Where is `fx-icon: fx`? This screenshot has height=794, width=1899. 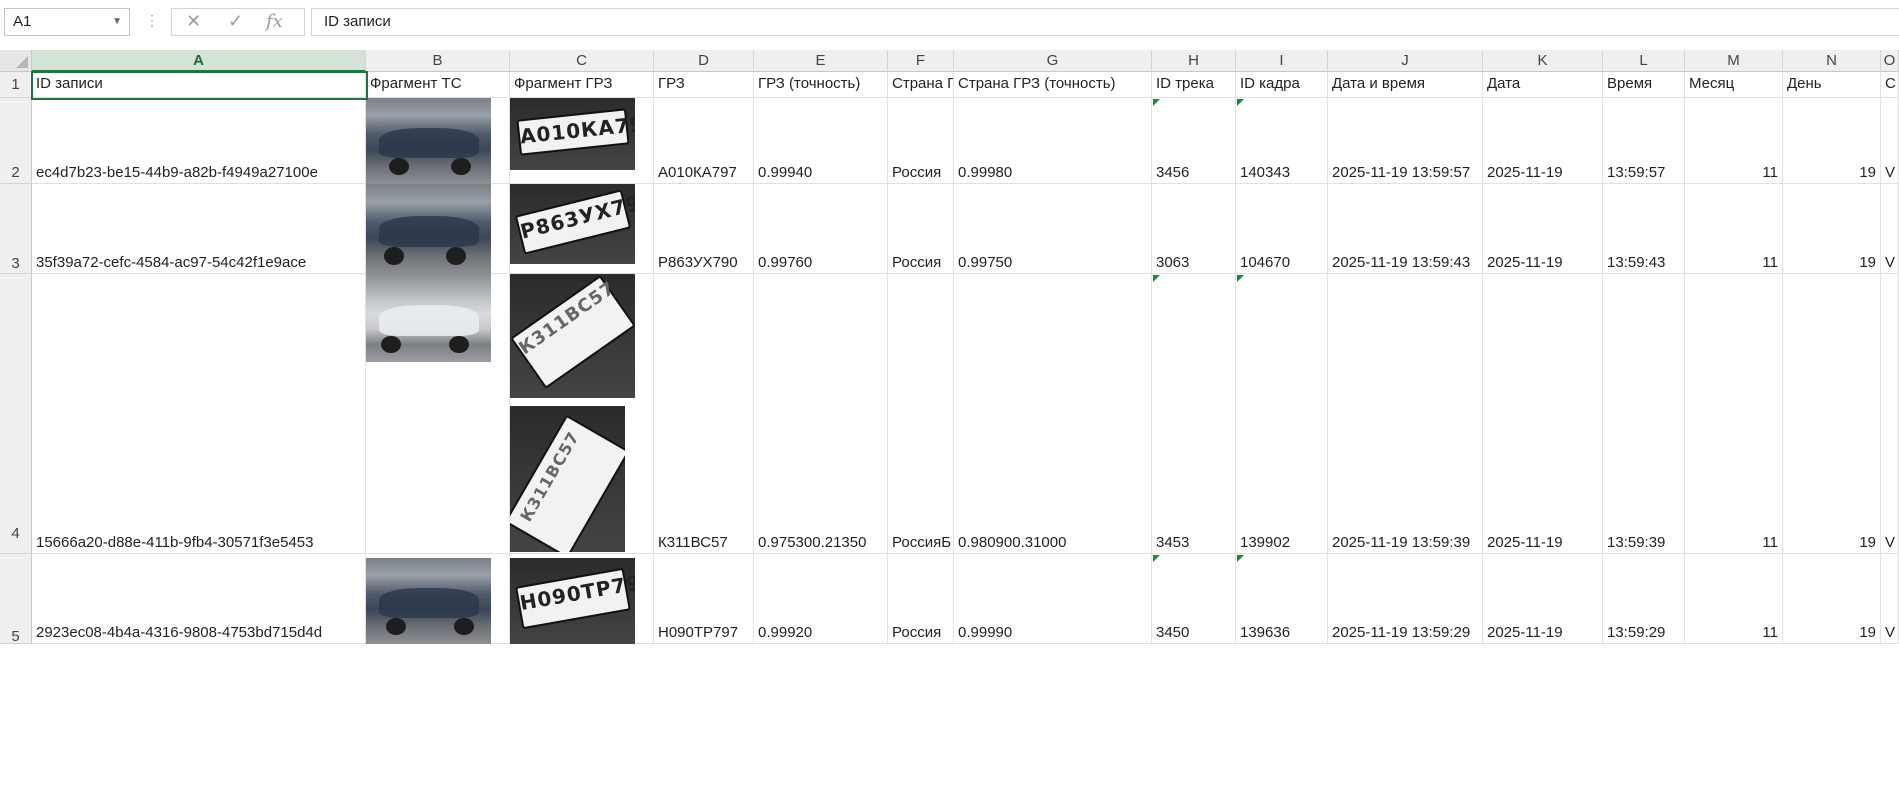
fx-icon: fx is located at coordinates (274, 21).